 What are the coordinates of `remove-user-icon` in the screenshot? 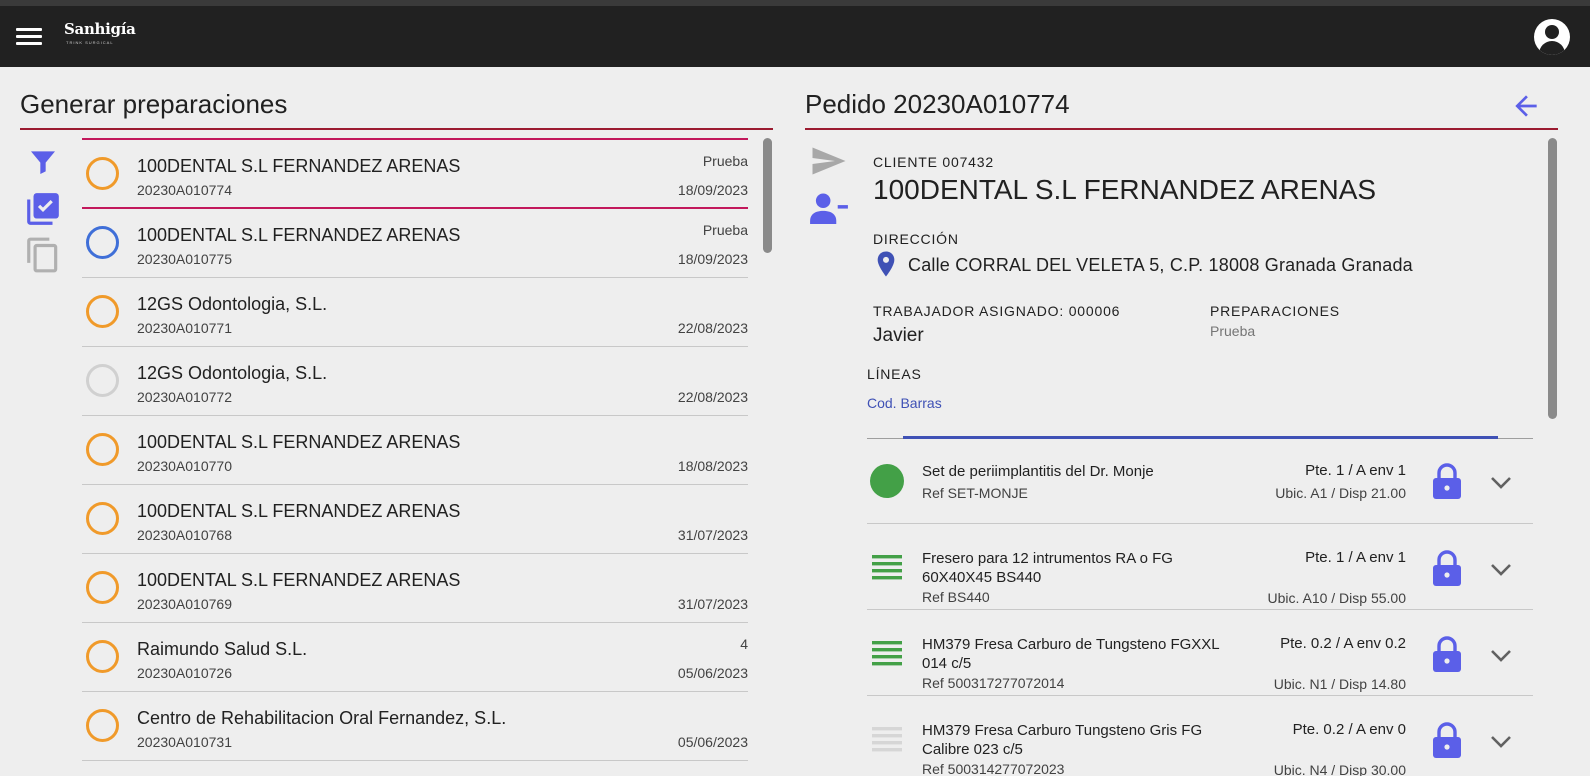 It's located at (829, 208).